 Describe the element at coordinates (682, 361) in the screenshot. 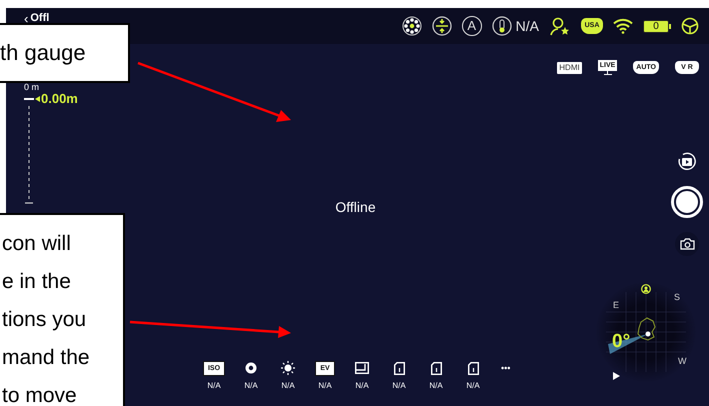

I see `compass-direction: W` at that location.